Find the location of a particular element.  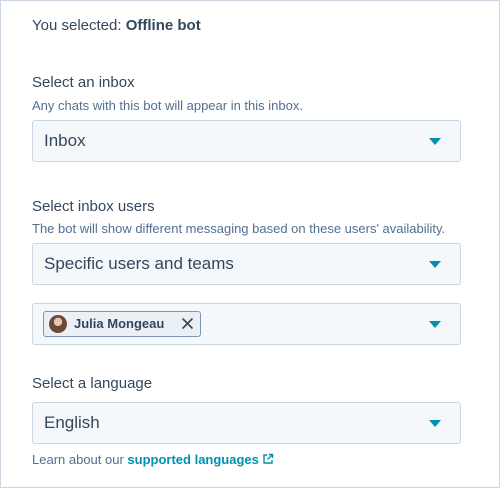

users-section-title: Select inbox users is located at coordinates (93, 206).